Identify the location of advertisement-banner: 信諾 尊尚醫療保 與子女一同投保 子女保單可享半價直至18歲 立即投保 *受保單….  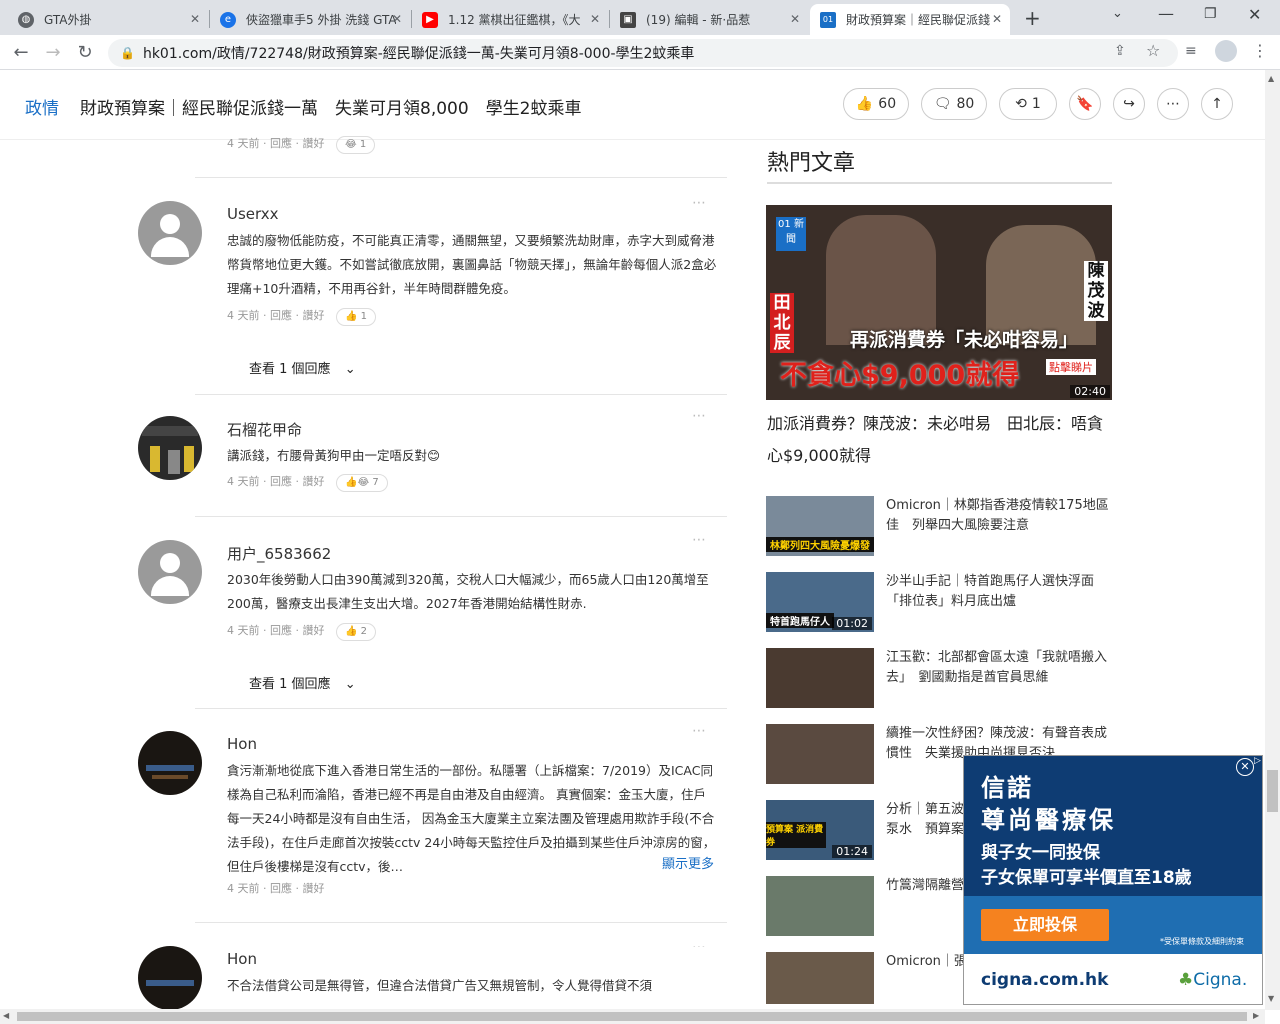
(1113, 880).